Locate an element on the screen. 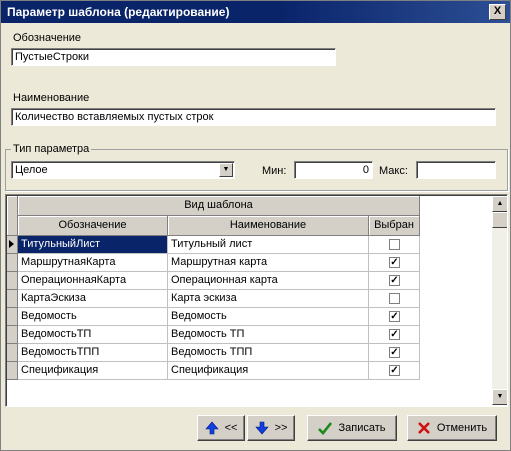  table-cell-code: Ведомость is located at coordinates (93, 317).